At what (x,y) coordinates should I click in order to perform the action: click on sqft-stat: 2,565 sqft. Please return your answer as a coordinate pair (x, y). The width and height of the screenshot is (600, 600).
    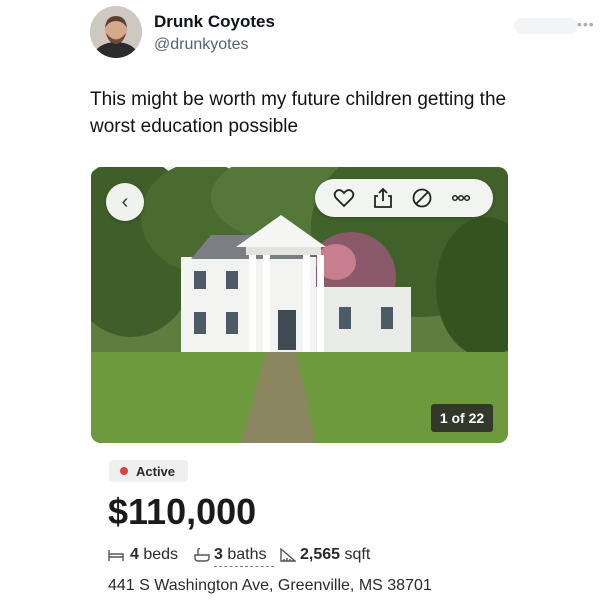
    Looking at the image, I should click on (335, 554).